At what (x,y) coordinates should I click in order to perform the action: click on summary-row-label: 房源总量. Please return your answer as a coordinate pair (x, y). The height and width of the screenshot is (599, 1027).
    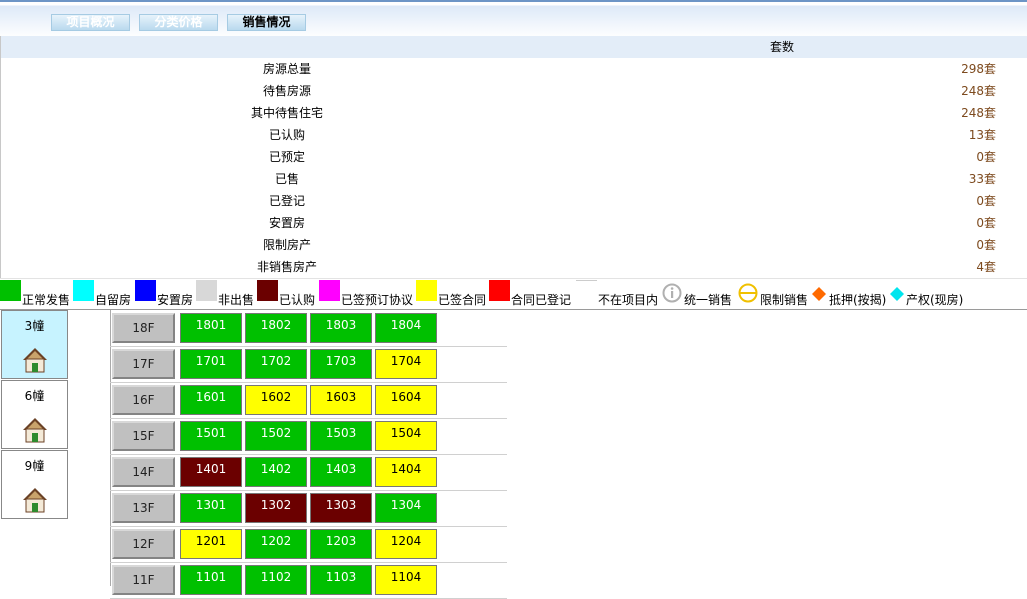
    Looking at the image, I should click on (286, 69).